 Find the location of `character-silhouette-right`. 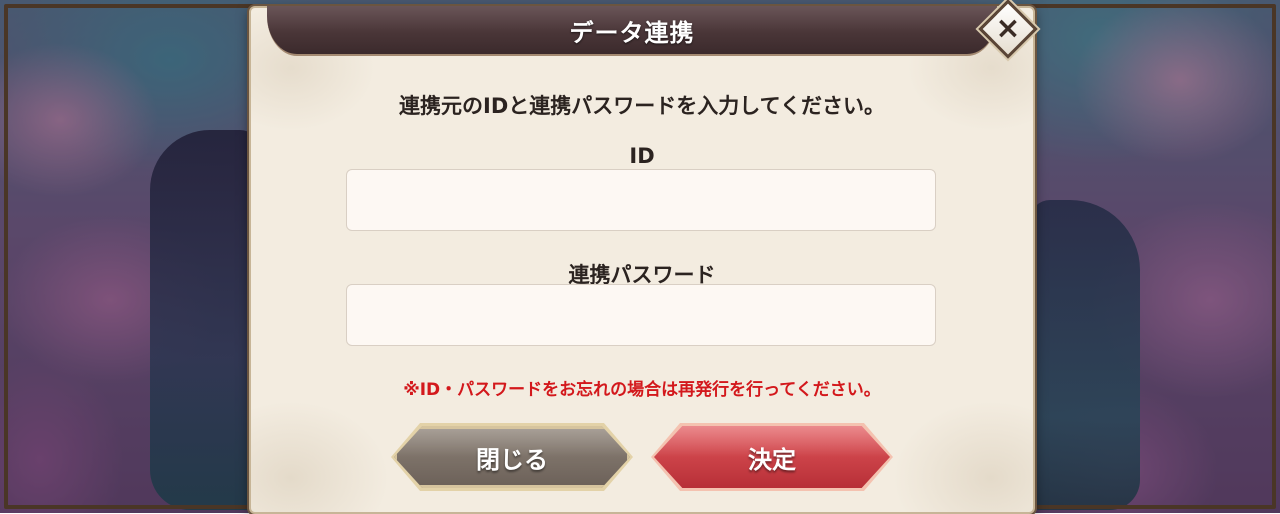

character-silhouette-right is located at coordinates (1085, 355).